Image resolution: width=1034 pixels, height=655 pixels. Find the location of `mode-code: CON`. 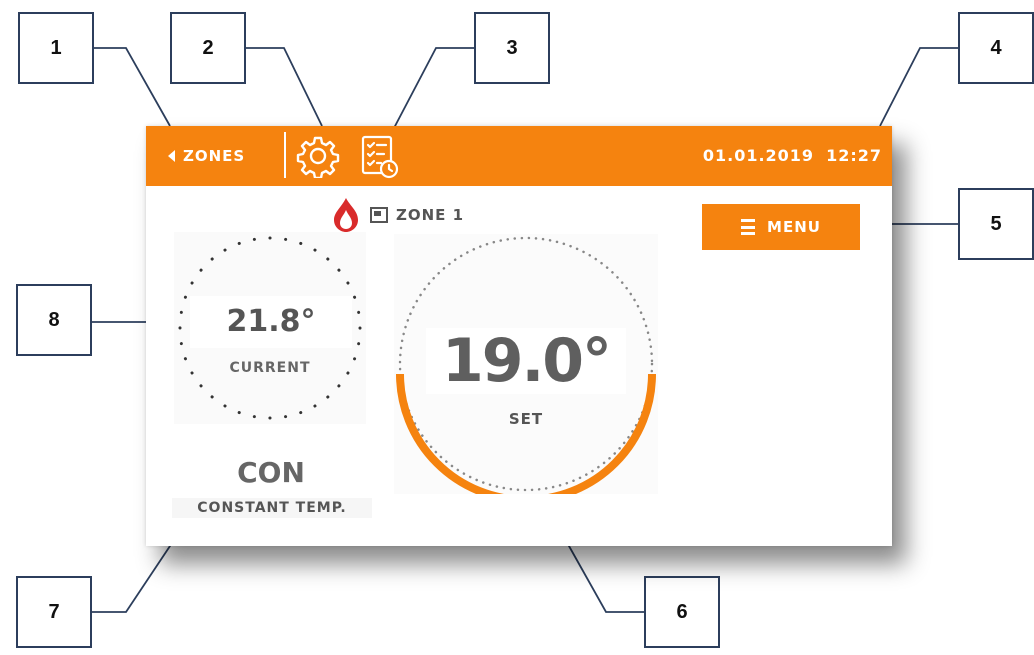

mode-code: CON is located at coordinates (271, 472).